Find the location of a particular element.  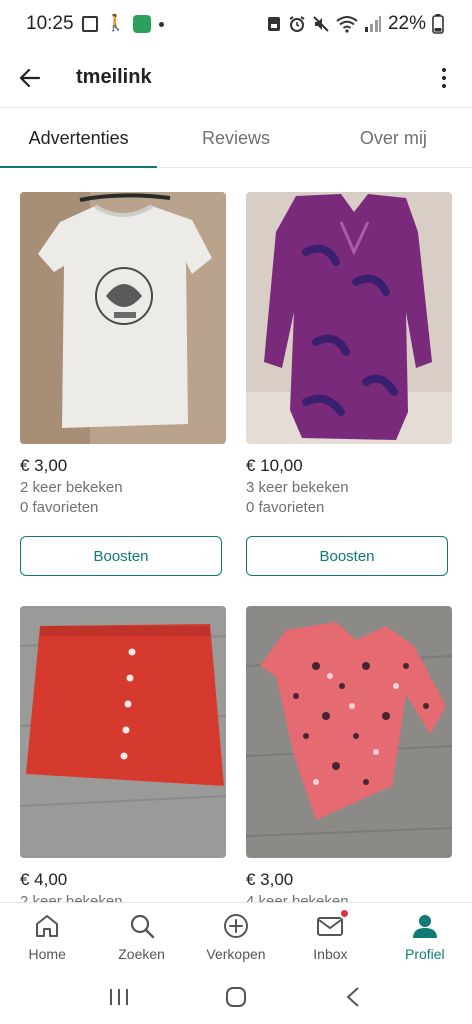

status-left: 10:25 🚶 is located at coordinates (95, 24).